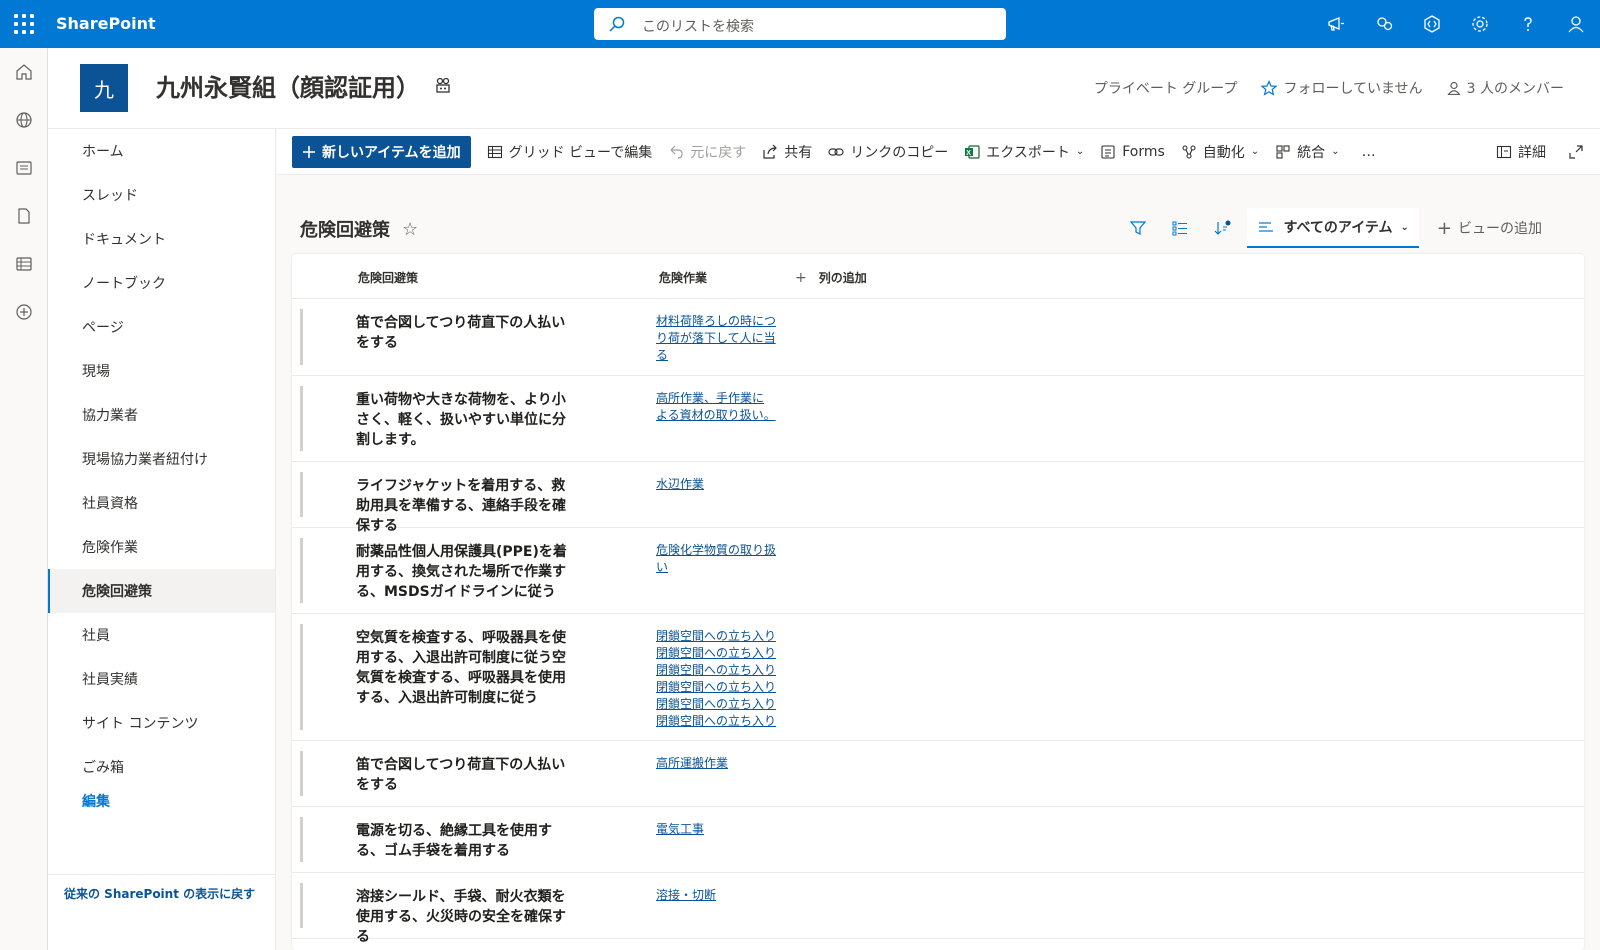  What do you see at coordinates (24, 120) in the screenshot?
I see `globe-icon` at bounding box center [24, 120].